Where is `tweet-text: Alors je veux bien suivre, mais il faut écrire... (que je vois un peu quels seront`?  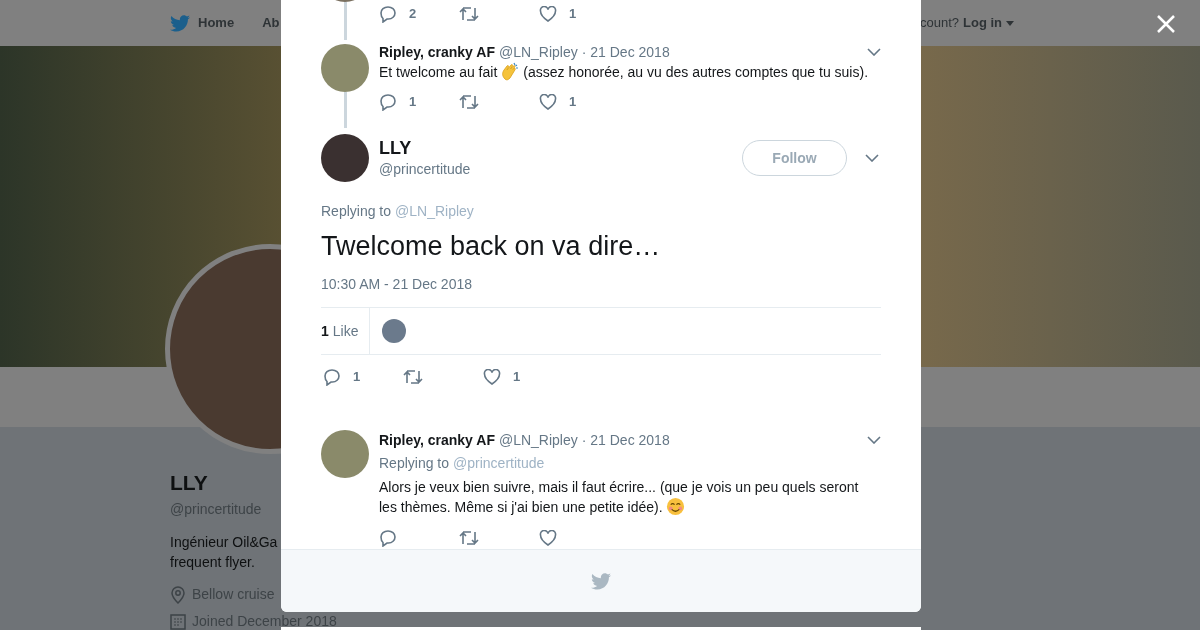
tweet-text: Alors je veux bien suivre, mais il faut écrire... (que je vois un peu quels seront is located at coordinates (619, 487).